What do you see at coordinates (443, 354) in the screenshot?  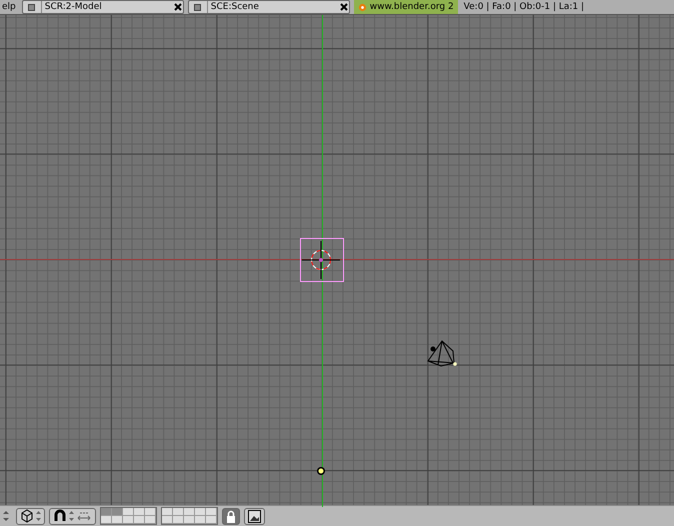 I see `camera-wireframe-drawing` at bounding box center [443, 354].